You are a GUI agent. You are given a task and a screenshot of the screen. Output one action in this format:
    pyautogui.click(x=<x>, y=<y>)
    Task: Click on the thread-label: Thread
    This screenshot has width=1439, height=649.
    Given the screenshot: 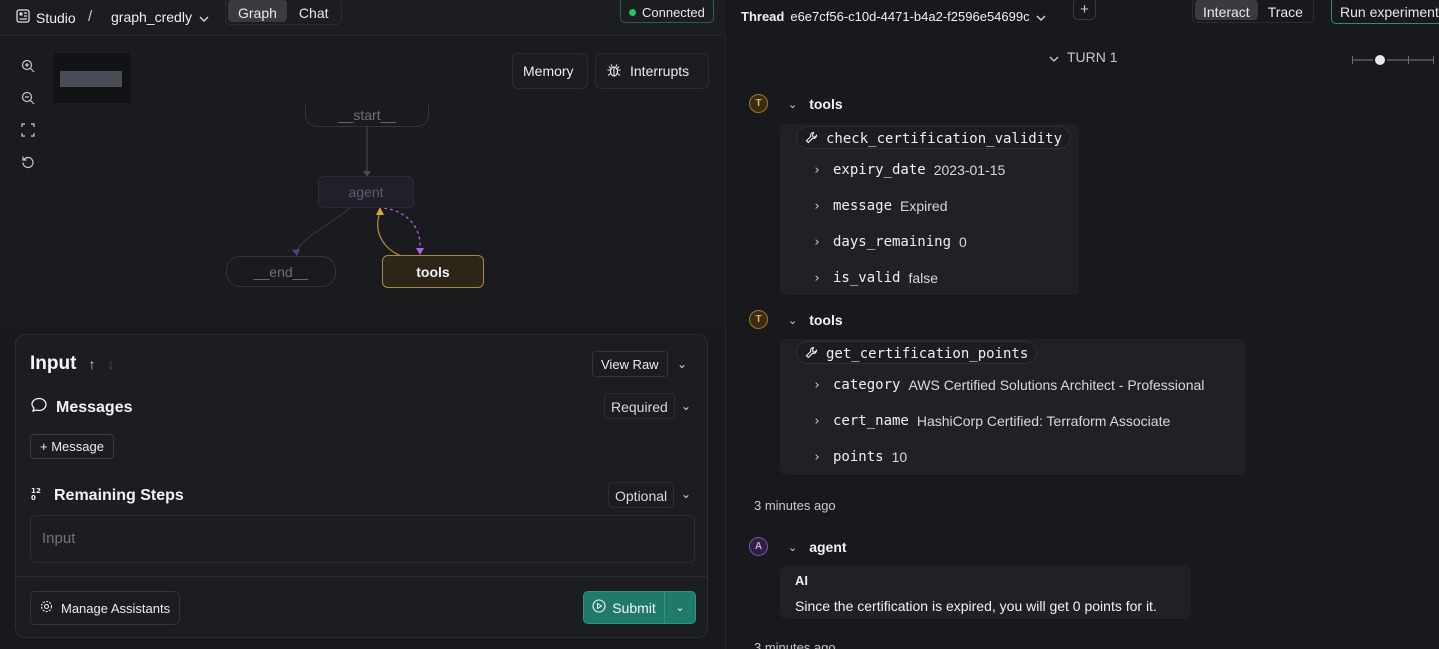 What is the action you would take?
    pyautogui.click(x=763, y=16)
    